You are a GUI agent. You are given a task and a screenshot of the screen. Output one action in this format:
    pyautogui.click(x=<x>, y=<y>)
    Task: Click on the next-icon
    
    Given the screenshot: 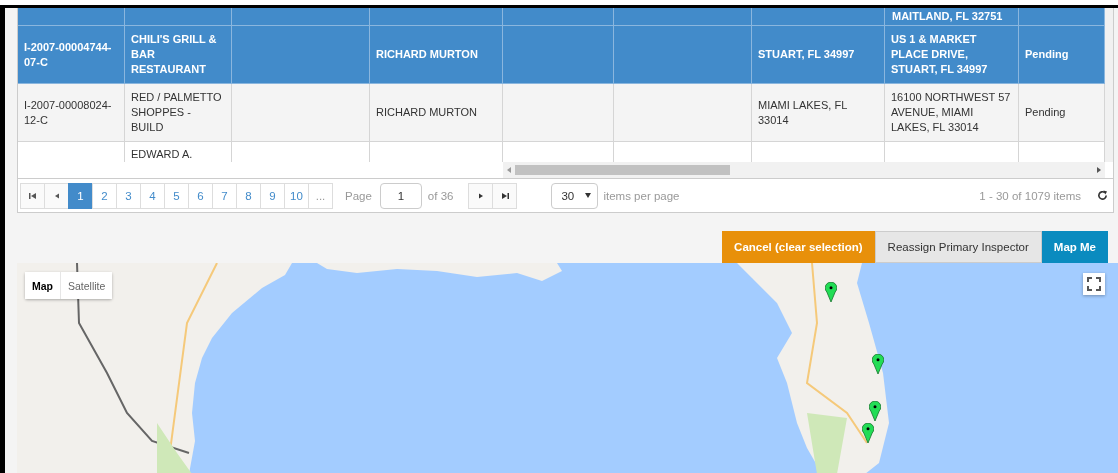 What is the action you would take?
    pyautogui.click(x=480, y=195)
    